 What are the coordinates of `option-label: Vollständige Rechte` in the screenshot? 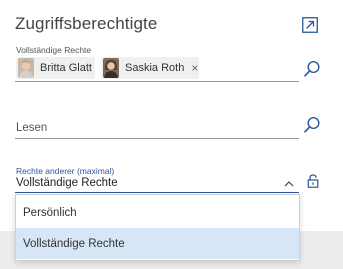 It's located at (74, 243).